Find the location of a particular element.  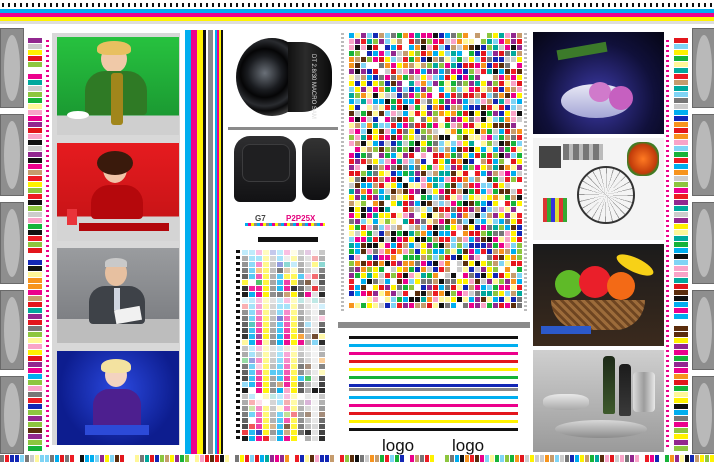

right-gray-tab is located at coordinates (703, 68).